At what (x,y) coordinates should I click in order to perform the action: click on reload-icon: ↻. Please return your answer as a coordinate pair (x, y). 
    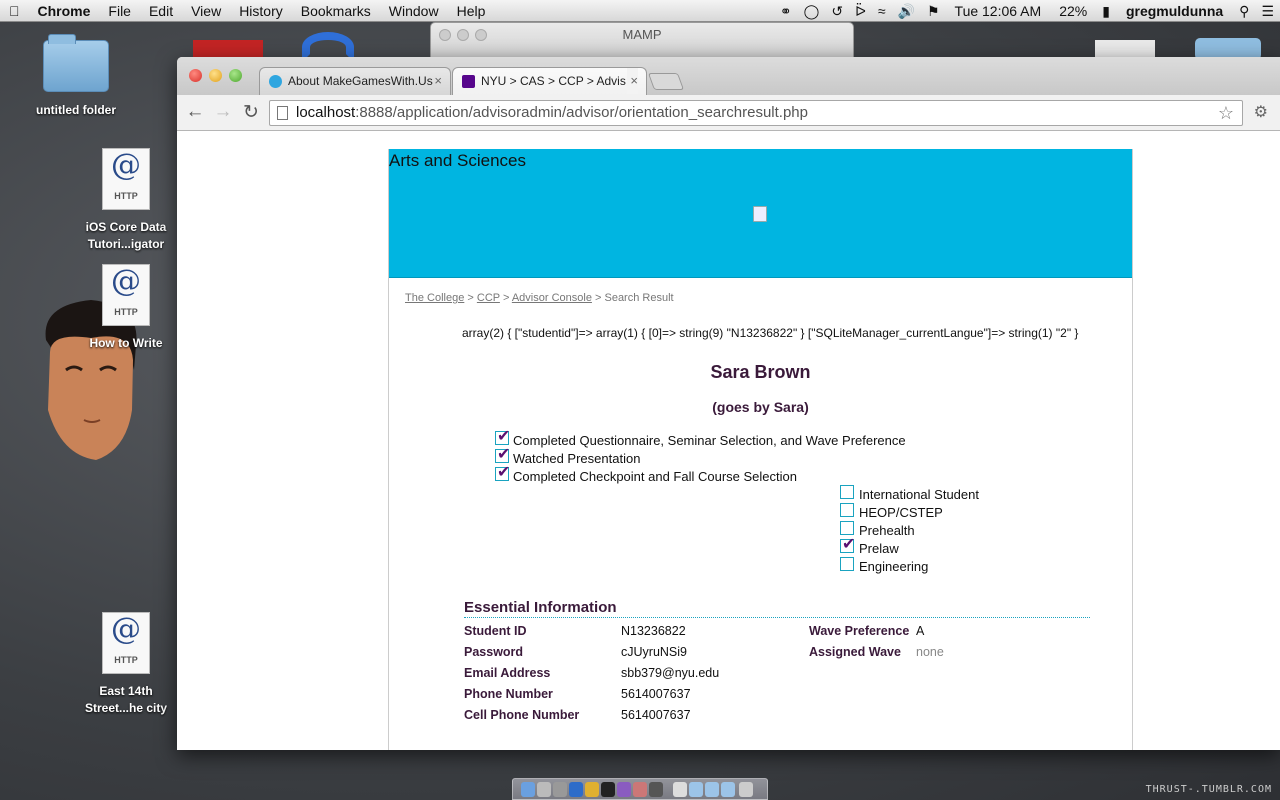
    Looking at the image, I should click on (251, 112).